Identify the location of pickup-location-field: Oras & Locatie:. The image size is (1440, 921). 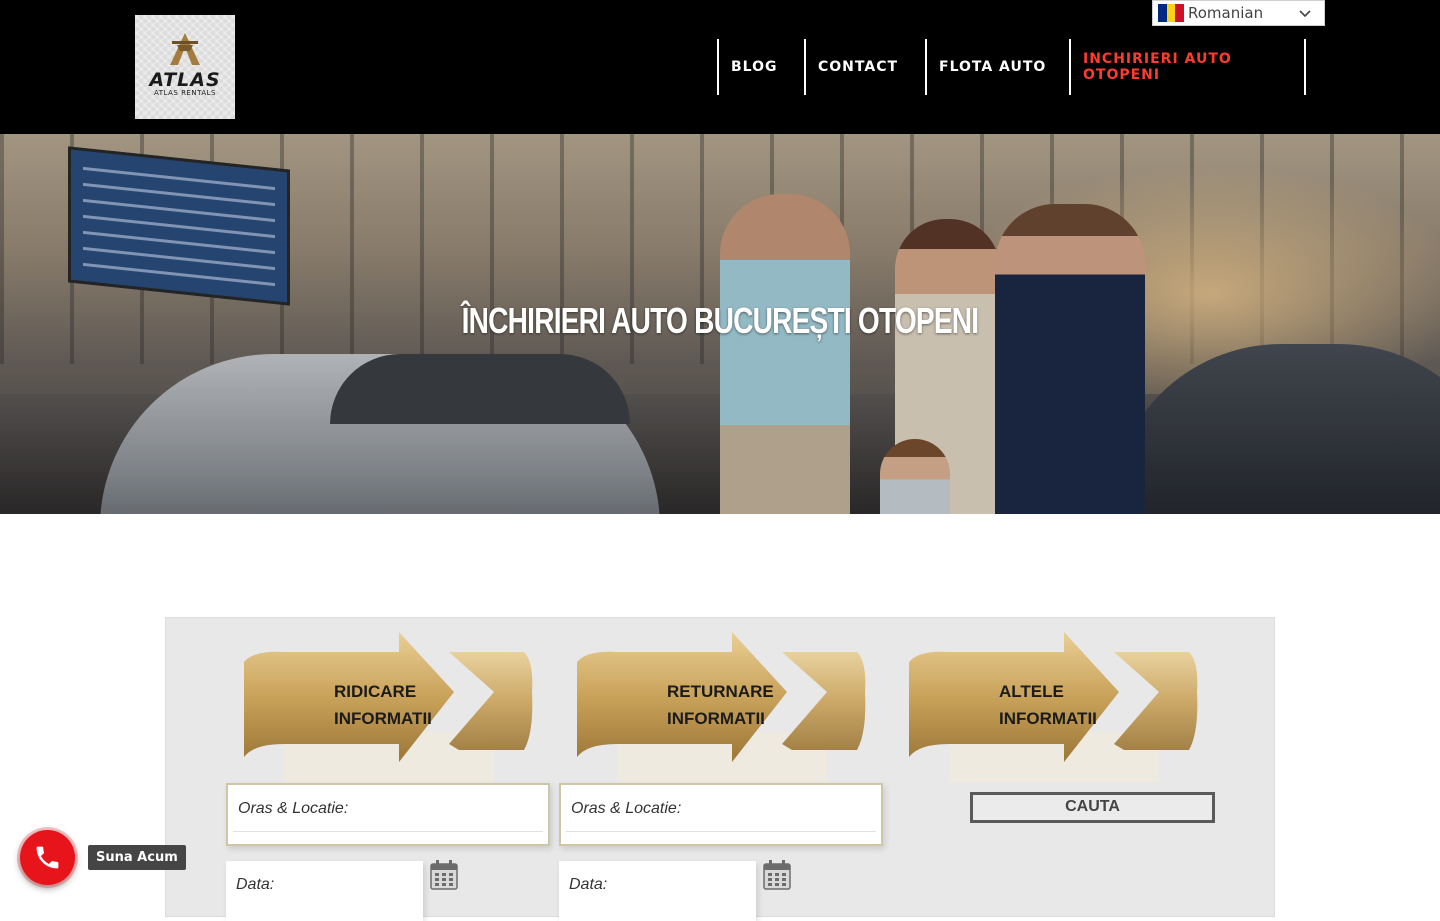
(388, 814).